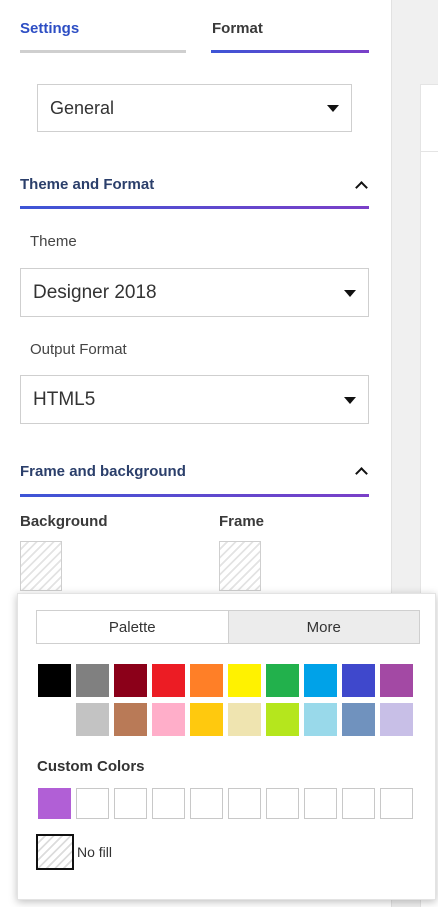 This screenshot has height=907, width=438. What do you see at coordinates (78, 349) in the screenshot?
I see `output-format-label: Output Format` at bounding box center [78, 349].